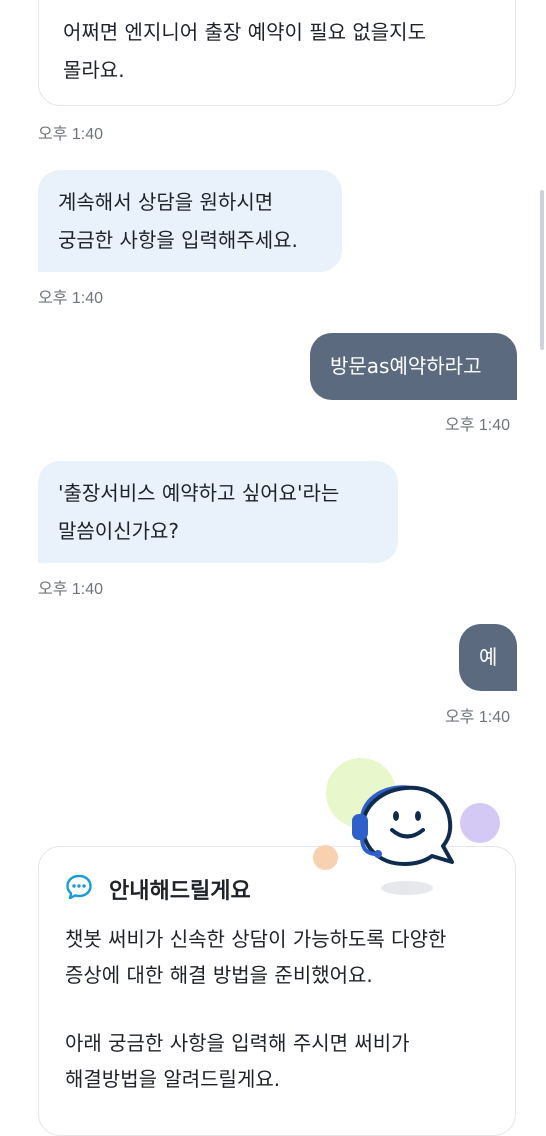 The image size is (546, 1136). I want to click on bot-message-bubble: 계속해서 상담을 원하시면 궁금한 사항을 입력해주세요., so click(190, 221).